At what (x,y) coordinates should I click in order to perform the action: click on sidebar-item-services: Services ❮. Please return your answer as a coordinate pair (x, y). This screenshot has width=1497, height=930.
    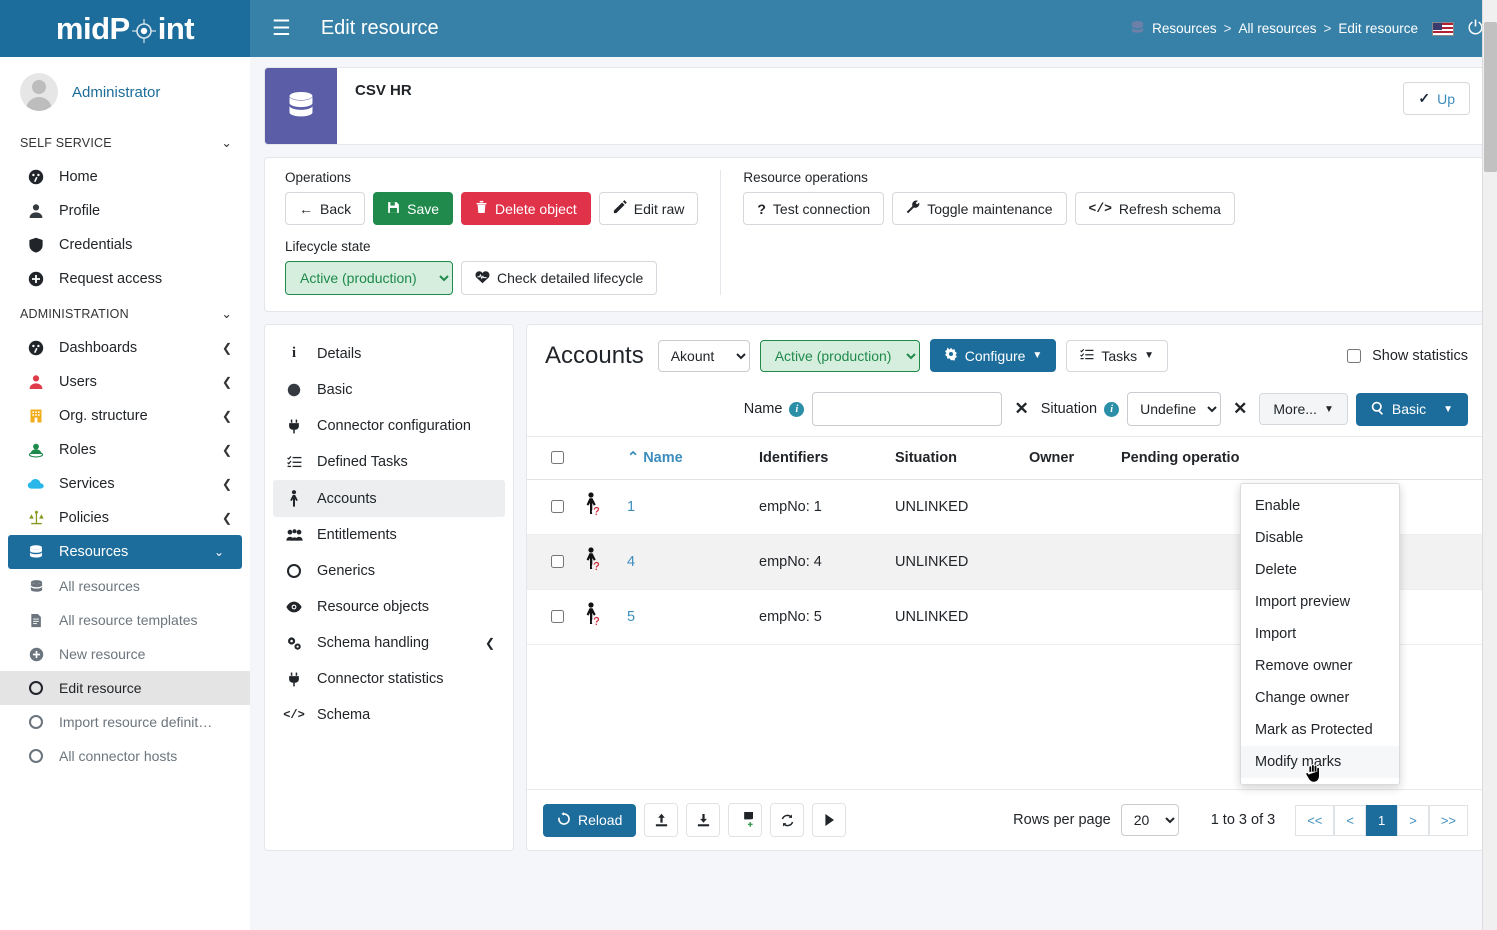
    Looking at the image, I should click on (125, 484).